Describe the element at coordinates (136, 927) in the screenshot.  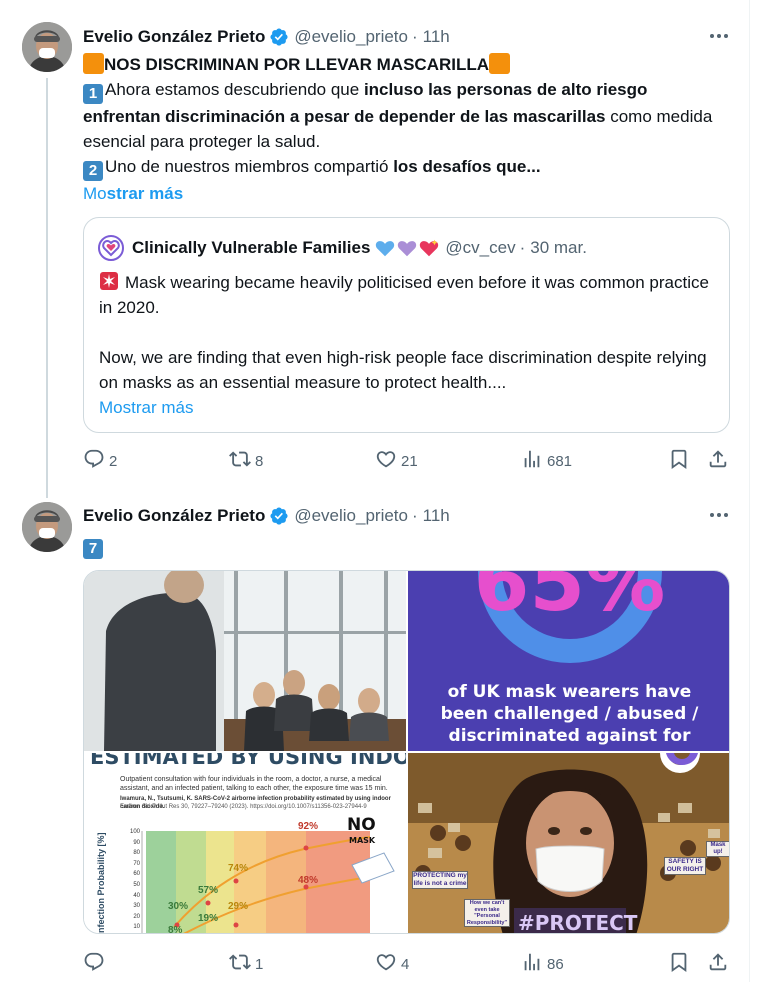
I see `y-tick: 10` at that location.